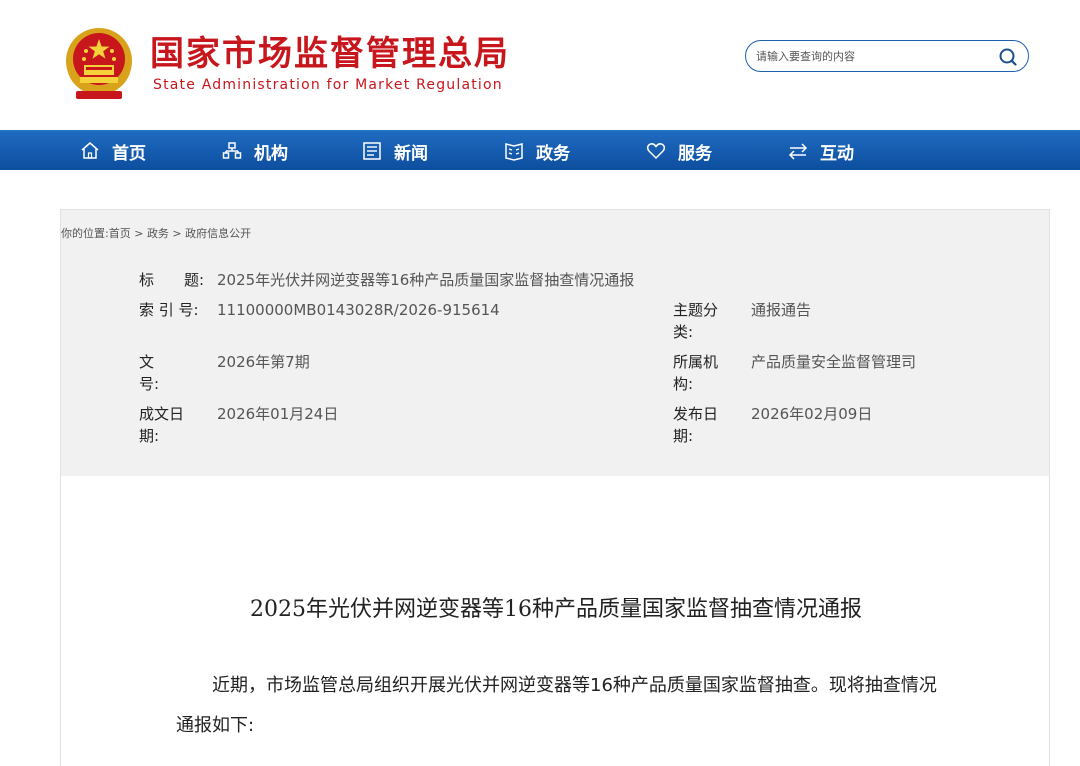  I want to click on national-emblem-icon, so click(99, 64).